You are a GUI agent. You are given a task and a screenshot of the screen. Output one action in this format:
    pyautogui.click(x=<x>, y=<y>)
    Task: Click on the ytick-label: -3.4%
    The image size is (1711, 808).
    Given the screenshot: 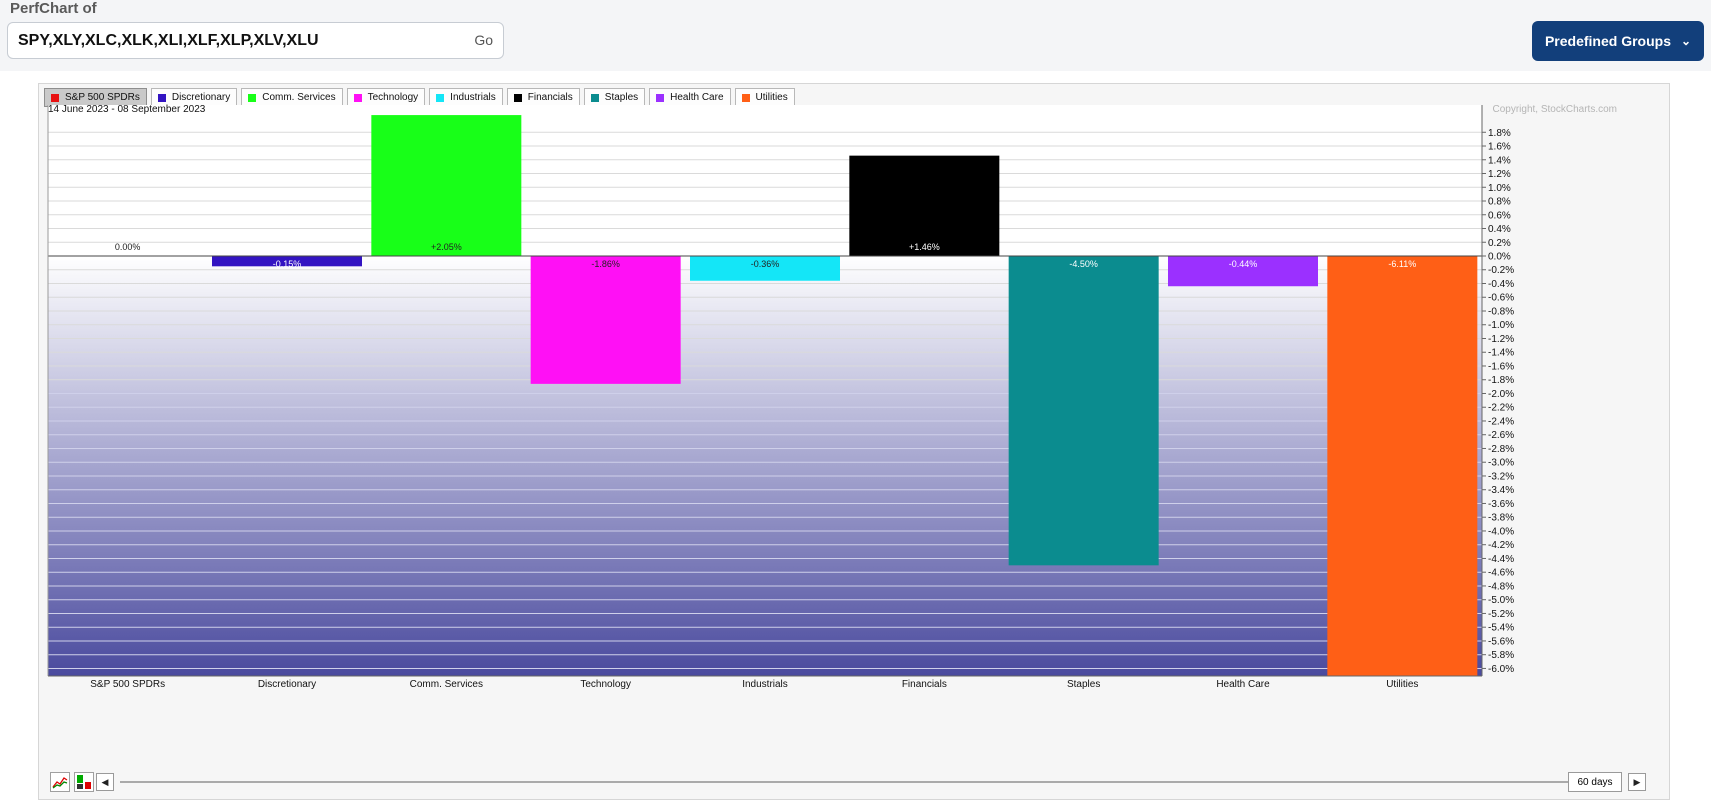 What is the action you would take?
    pyautogui.click(x=1501, y=490)
    